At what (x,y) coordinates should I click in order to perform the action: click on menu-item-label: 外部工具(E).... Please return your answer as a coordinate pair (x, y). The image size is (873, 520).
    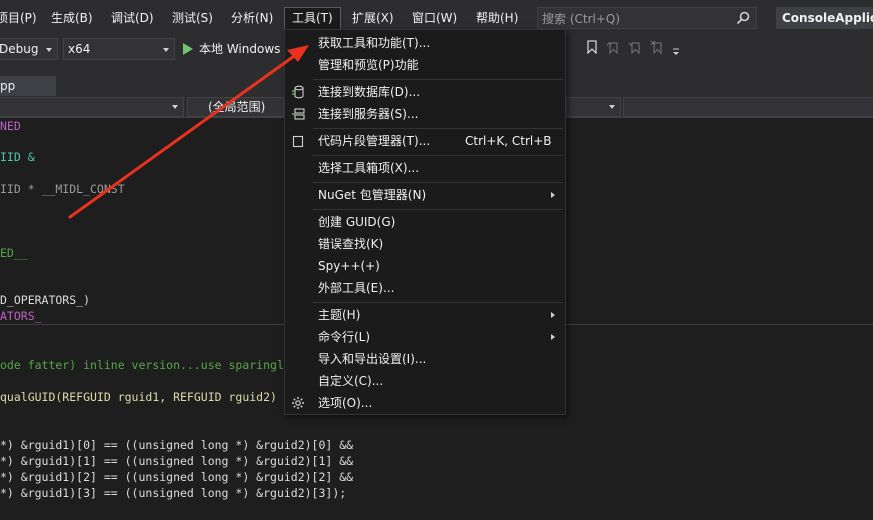
    Looking at the image, I should click on (356, 288).